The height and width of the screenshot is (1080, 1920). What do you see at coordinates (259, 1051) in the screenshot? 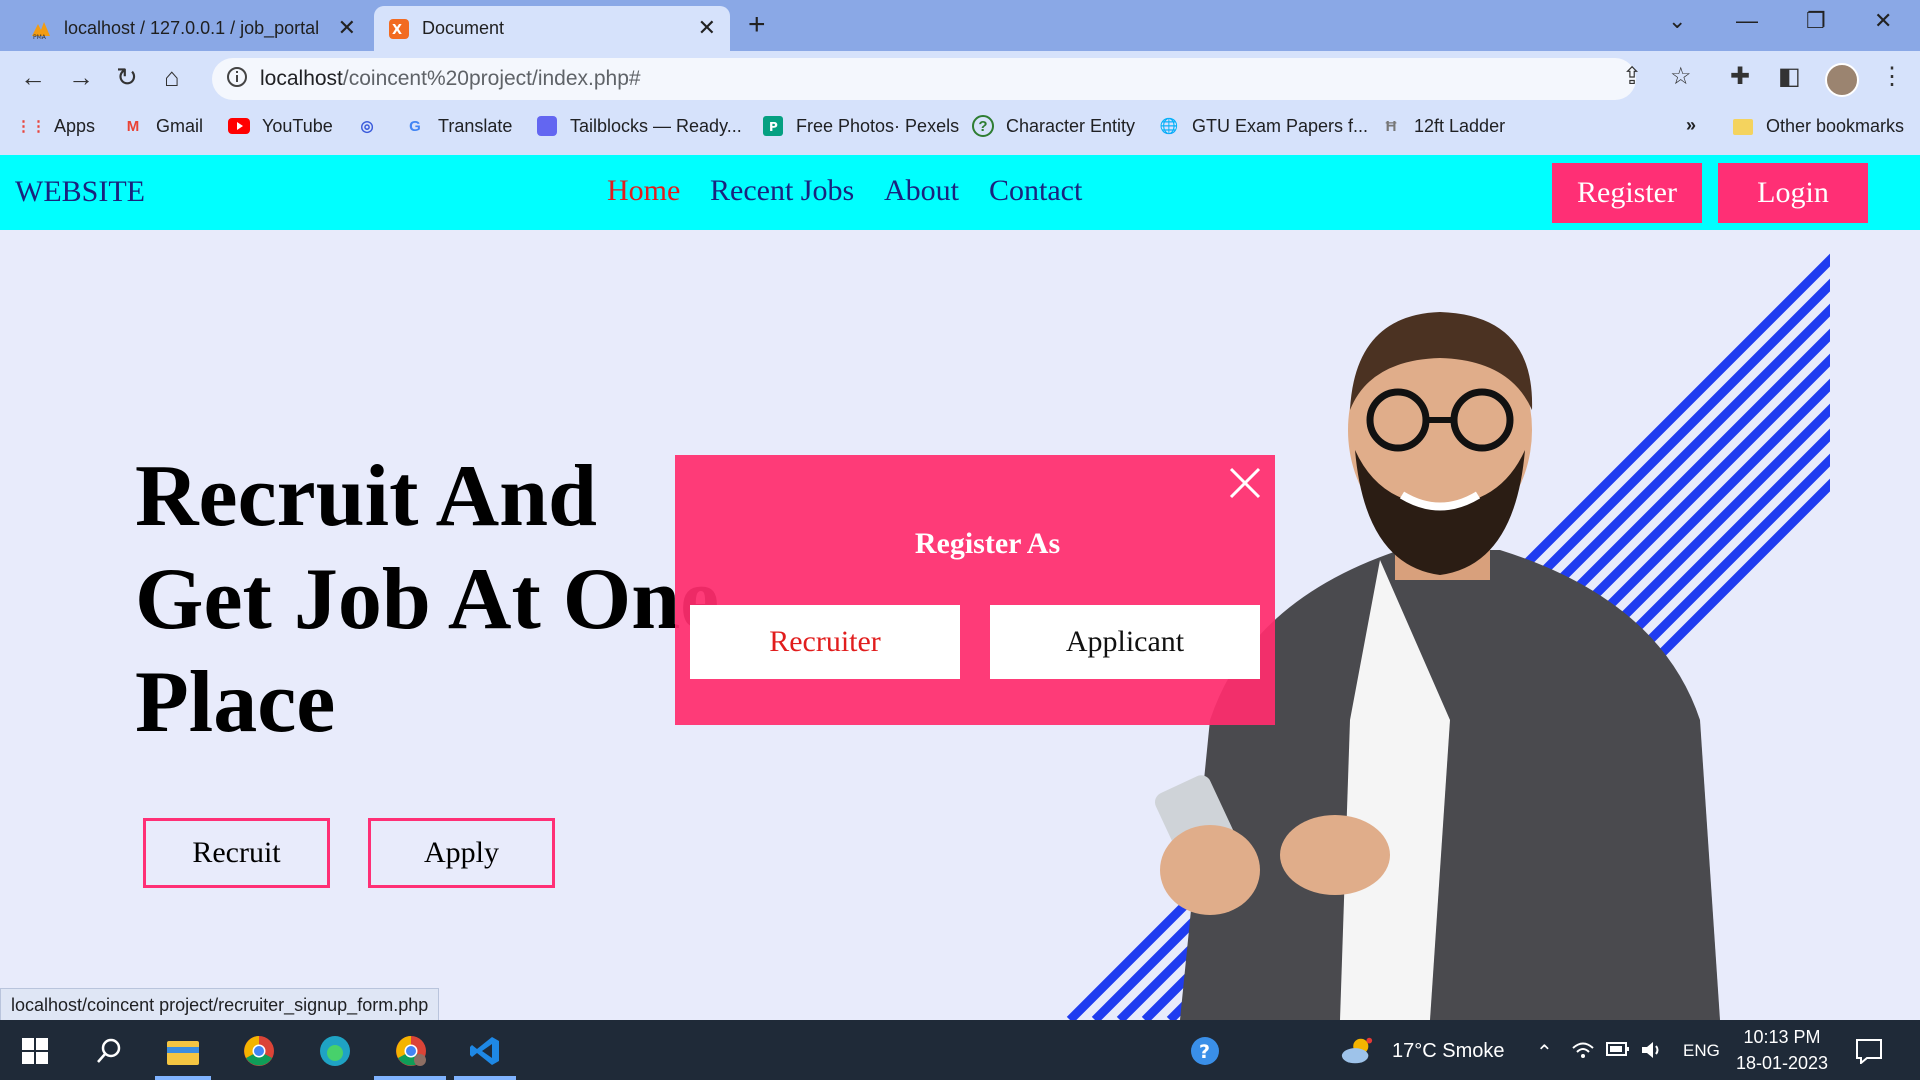
I see `chrome-icon` at bounding box center [259, 1051].